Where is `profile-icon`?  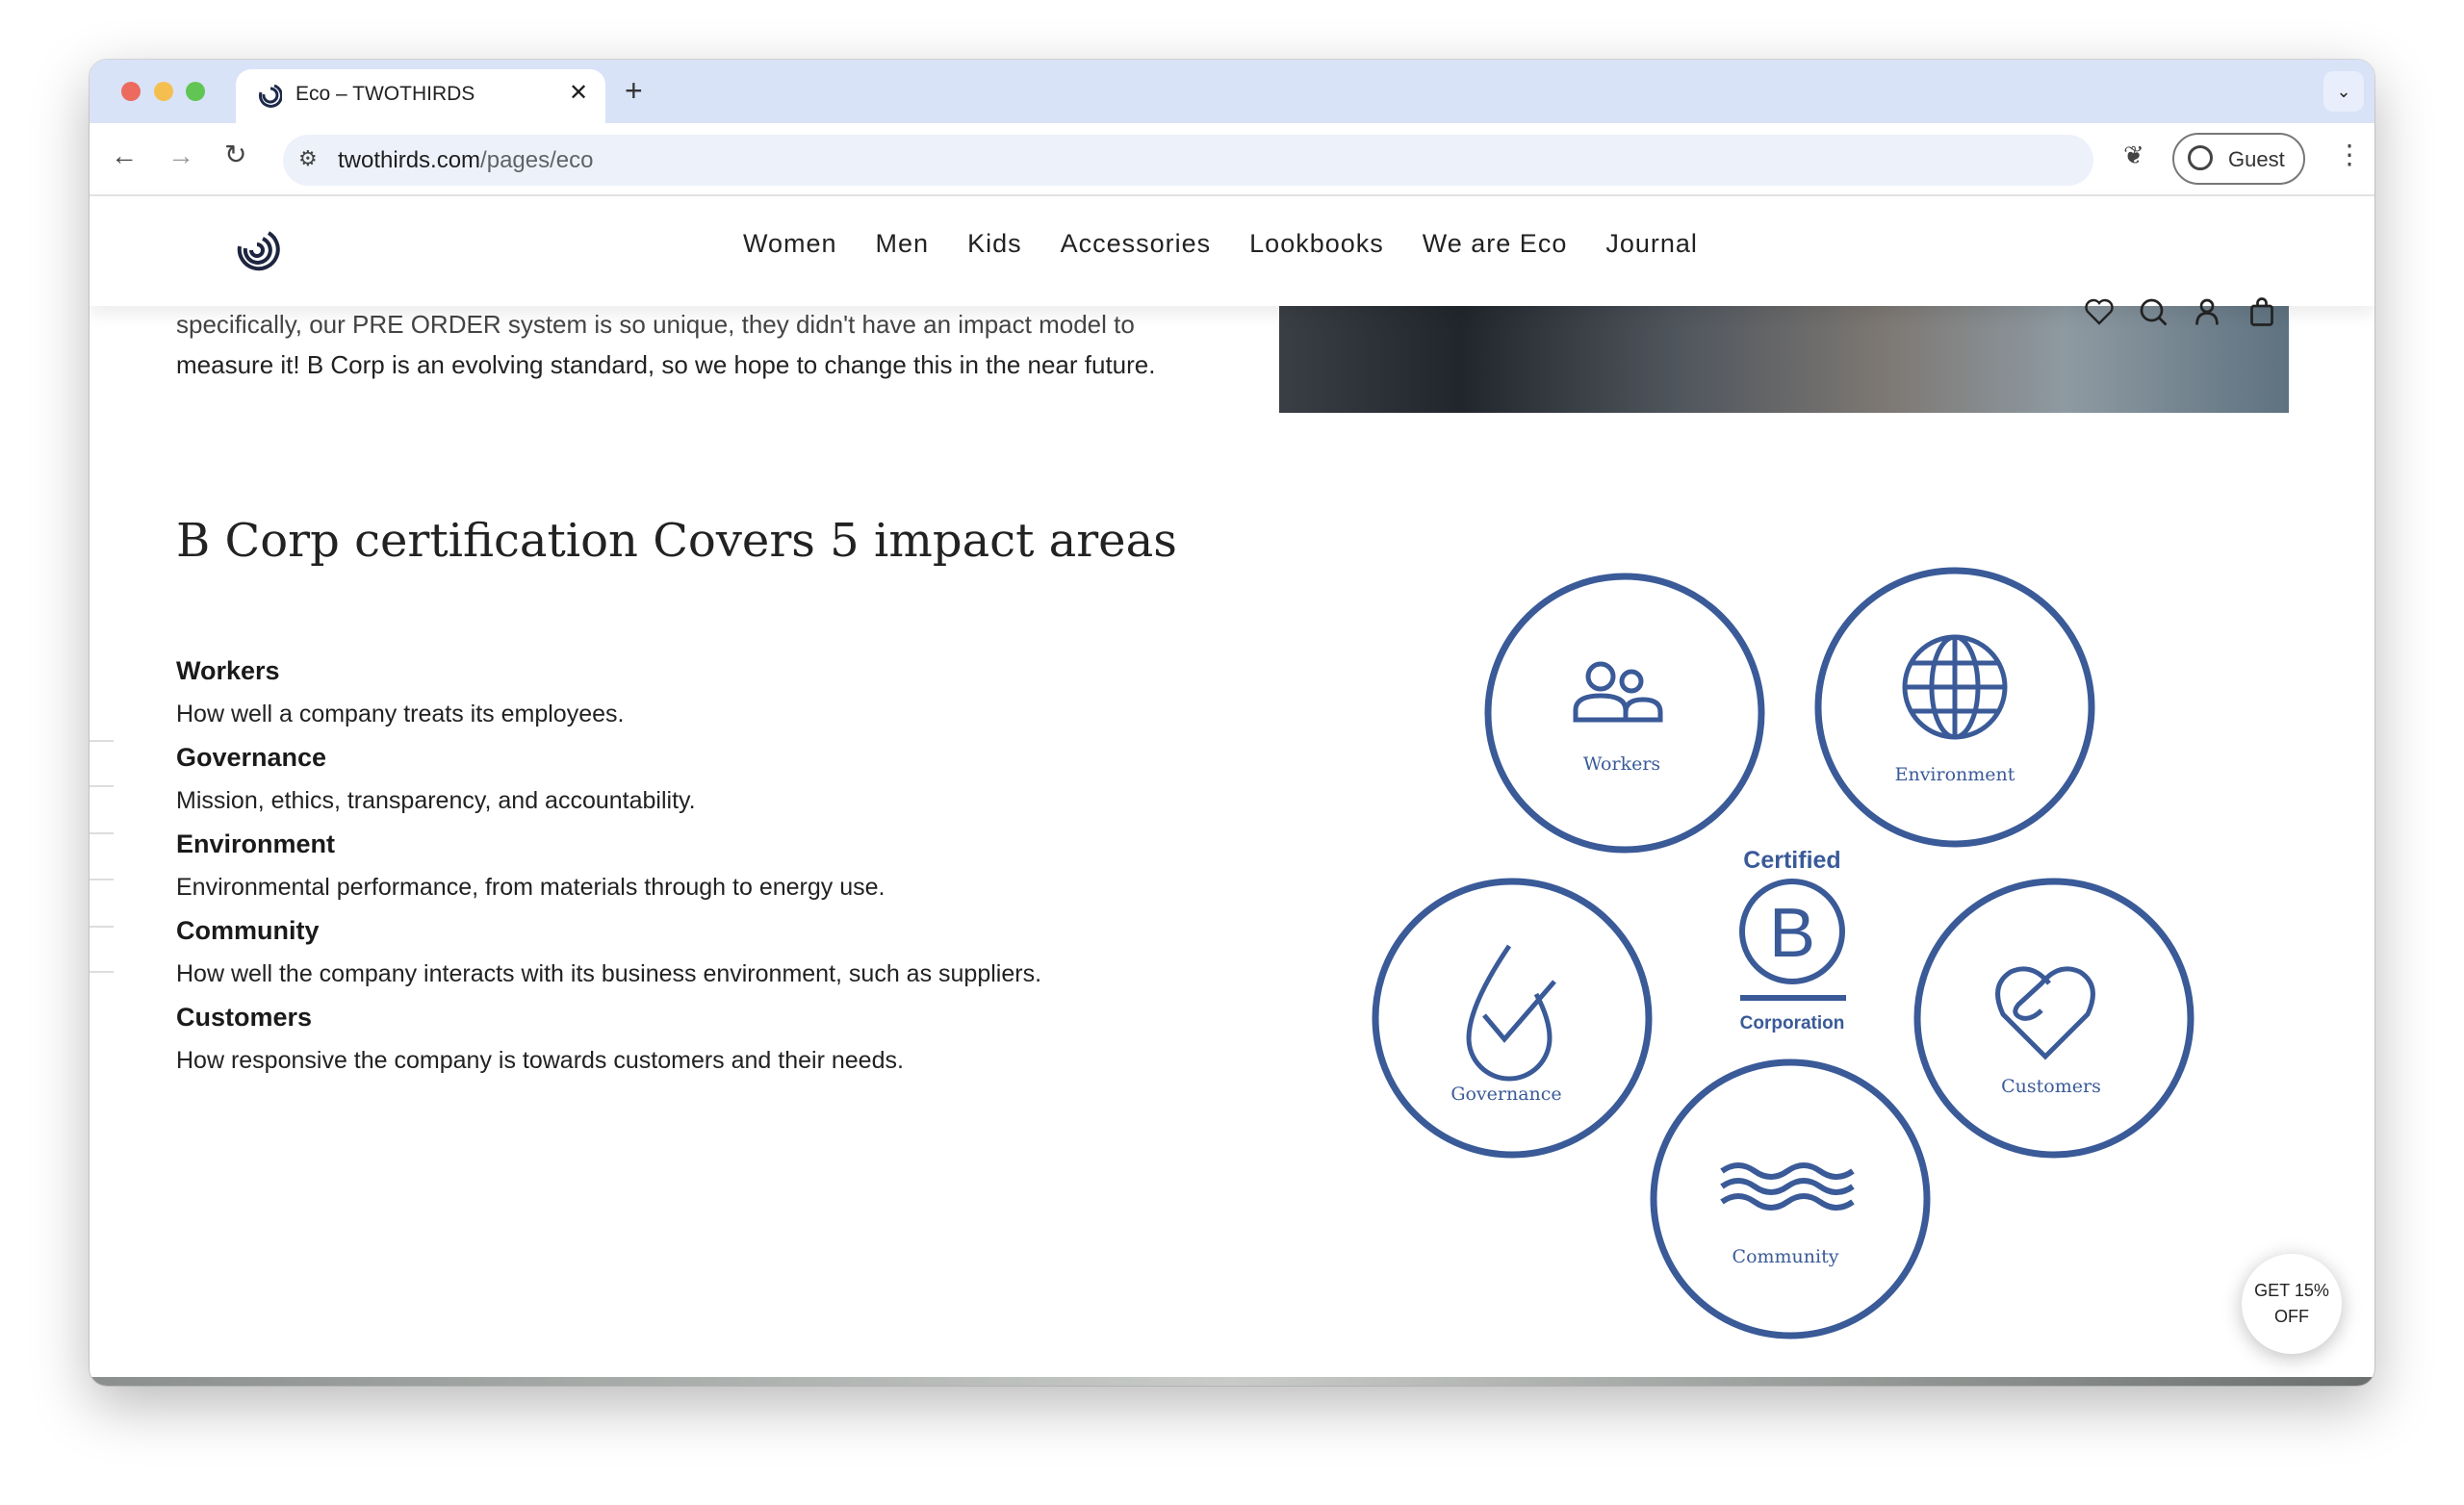 profile-icon is located at coordinates (2200, 158).